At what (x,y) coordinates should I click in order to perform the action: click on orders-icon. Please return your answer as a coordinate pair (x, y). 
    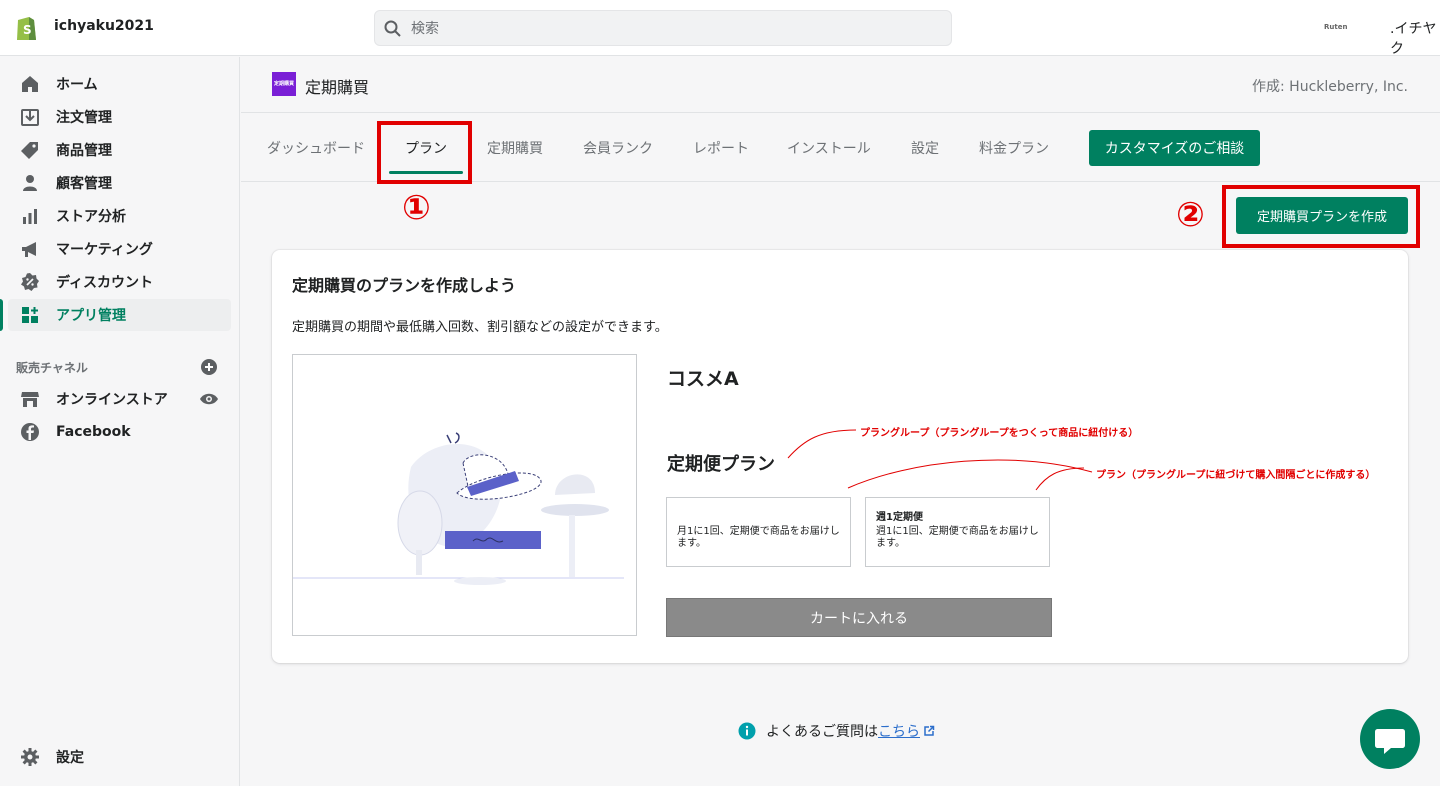
    Looking at the image, I should click on (30, 117).